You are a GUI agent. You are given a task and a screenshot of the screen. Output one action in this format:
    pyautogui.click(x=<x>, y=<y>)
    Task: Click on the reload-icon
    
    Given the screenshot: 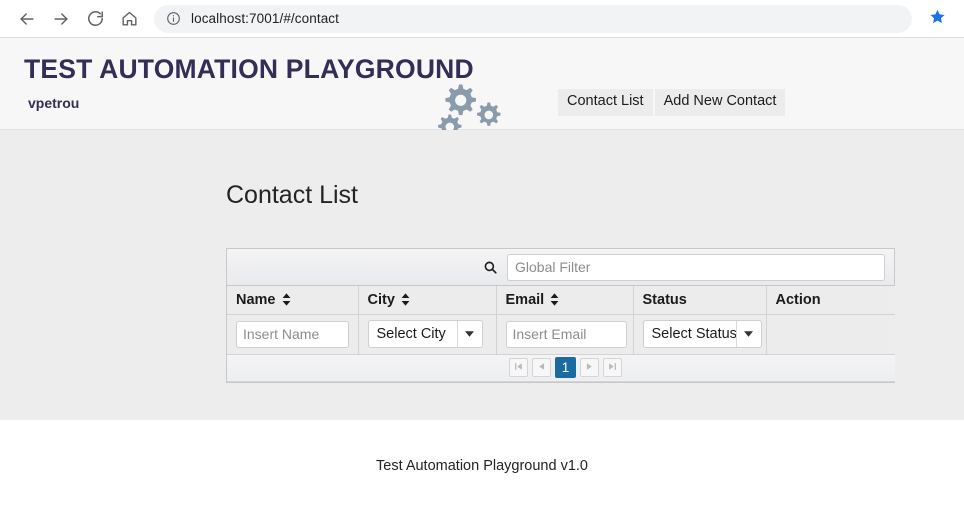 What is the action you would take?
    pyautogui.click(x=95, y=18)
    